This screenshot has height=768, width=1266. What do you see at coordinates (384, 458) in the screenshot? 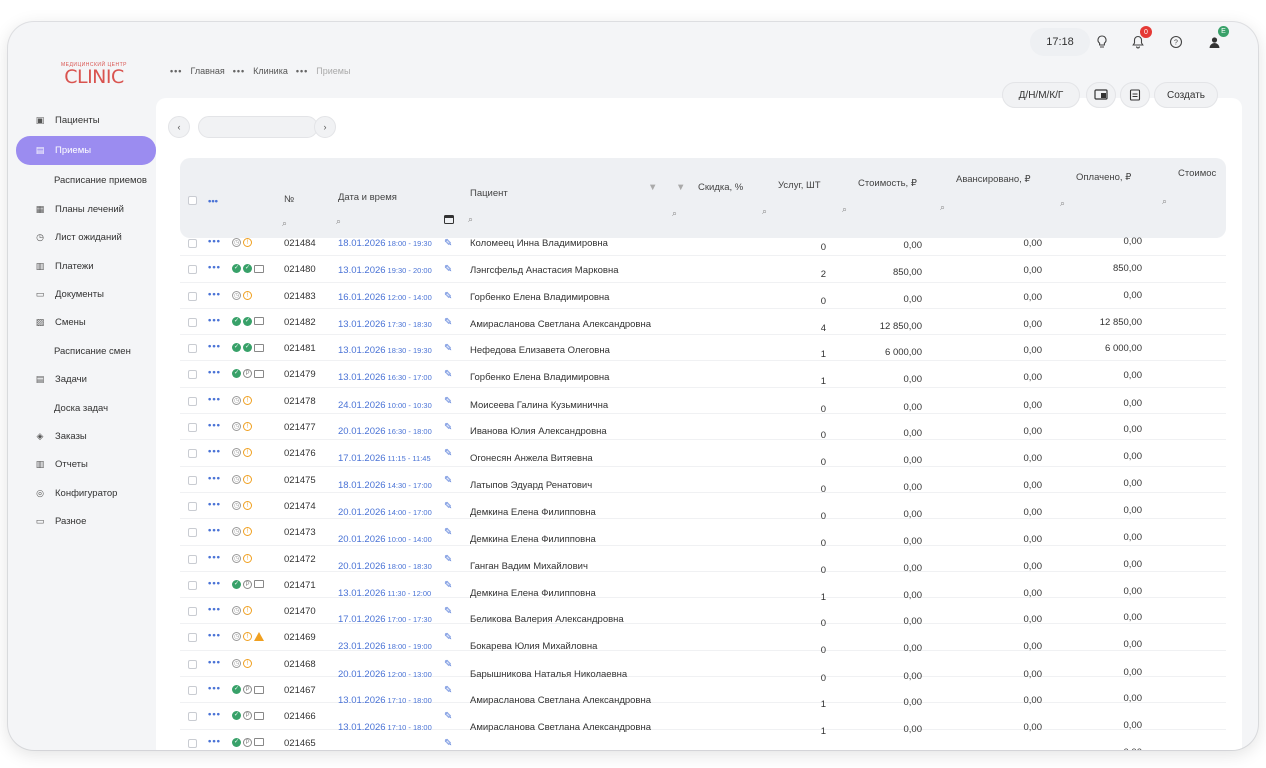
I see `appointment-datetime: 17.01.2026 11:15 - 11:45` at bounding box center [384, 458].